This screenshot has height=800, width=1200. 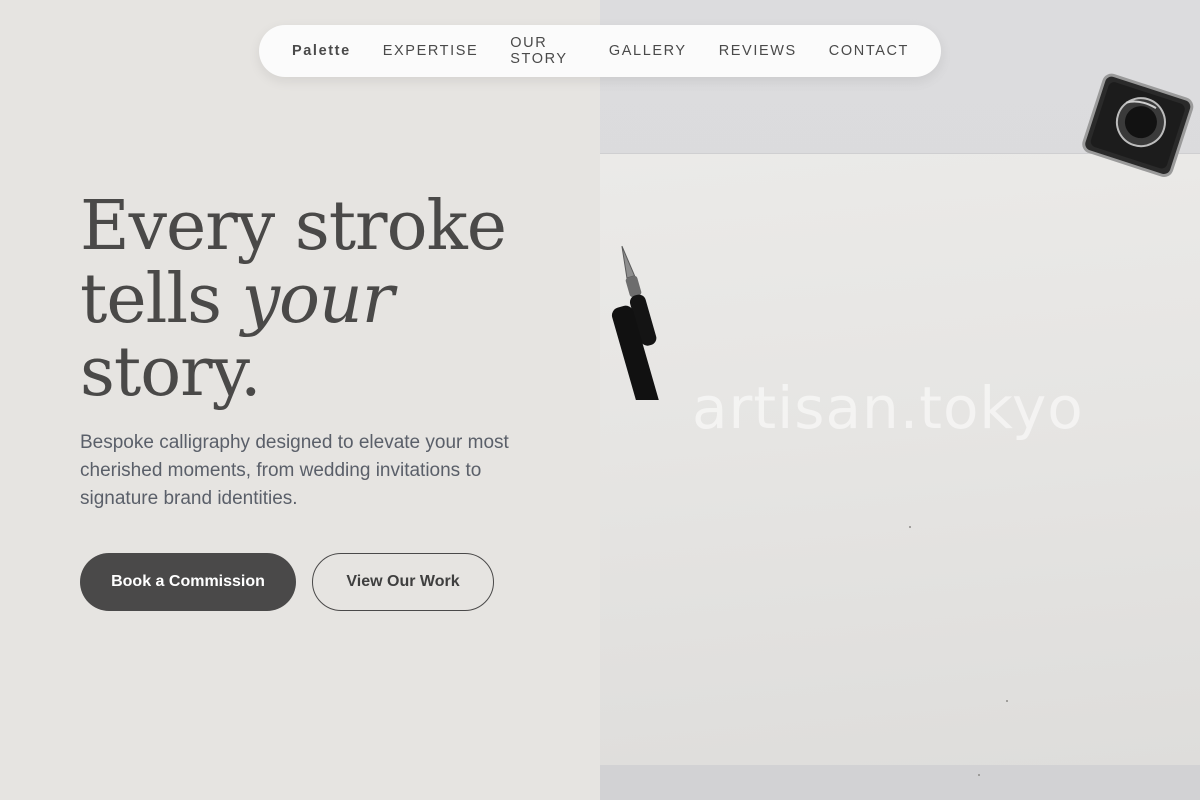 What do you see at coordinates (635, 322) in the screenshot?
I see `dip-pen-icon` at bounding box center [635, 322].